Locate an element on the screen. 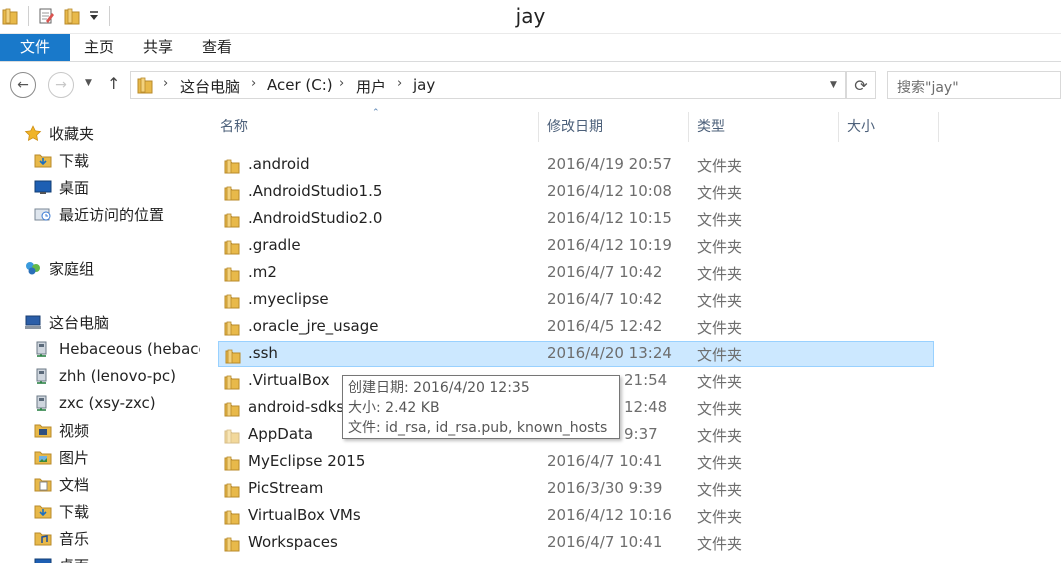  file-row: Workspaces 2016/4/7 10:41 文件夹 is located at coordinates (576, 543).